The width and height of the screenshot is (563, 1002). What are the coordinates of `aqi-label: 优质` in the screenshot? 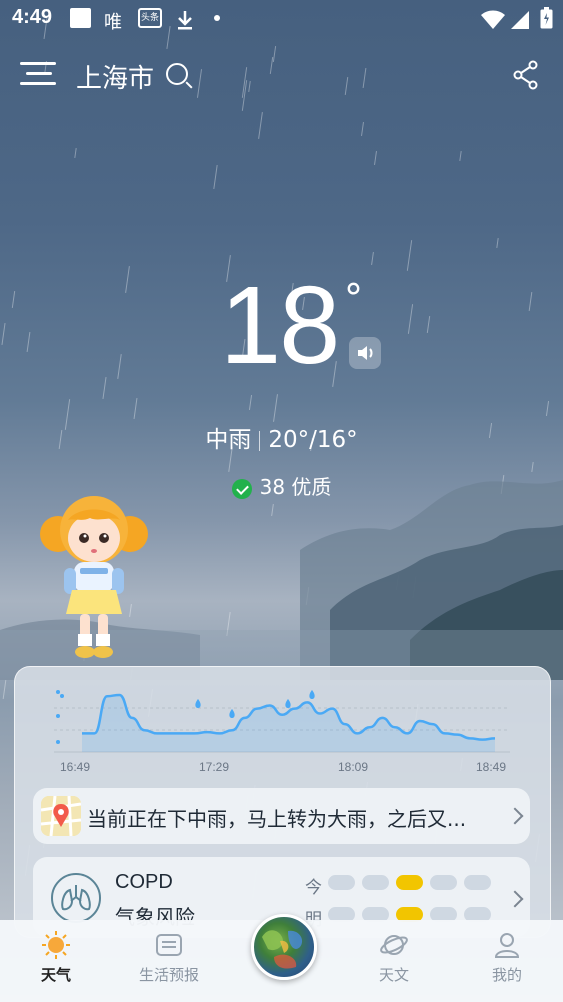 It's located at (311, 487).